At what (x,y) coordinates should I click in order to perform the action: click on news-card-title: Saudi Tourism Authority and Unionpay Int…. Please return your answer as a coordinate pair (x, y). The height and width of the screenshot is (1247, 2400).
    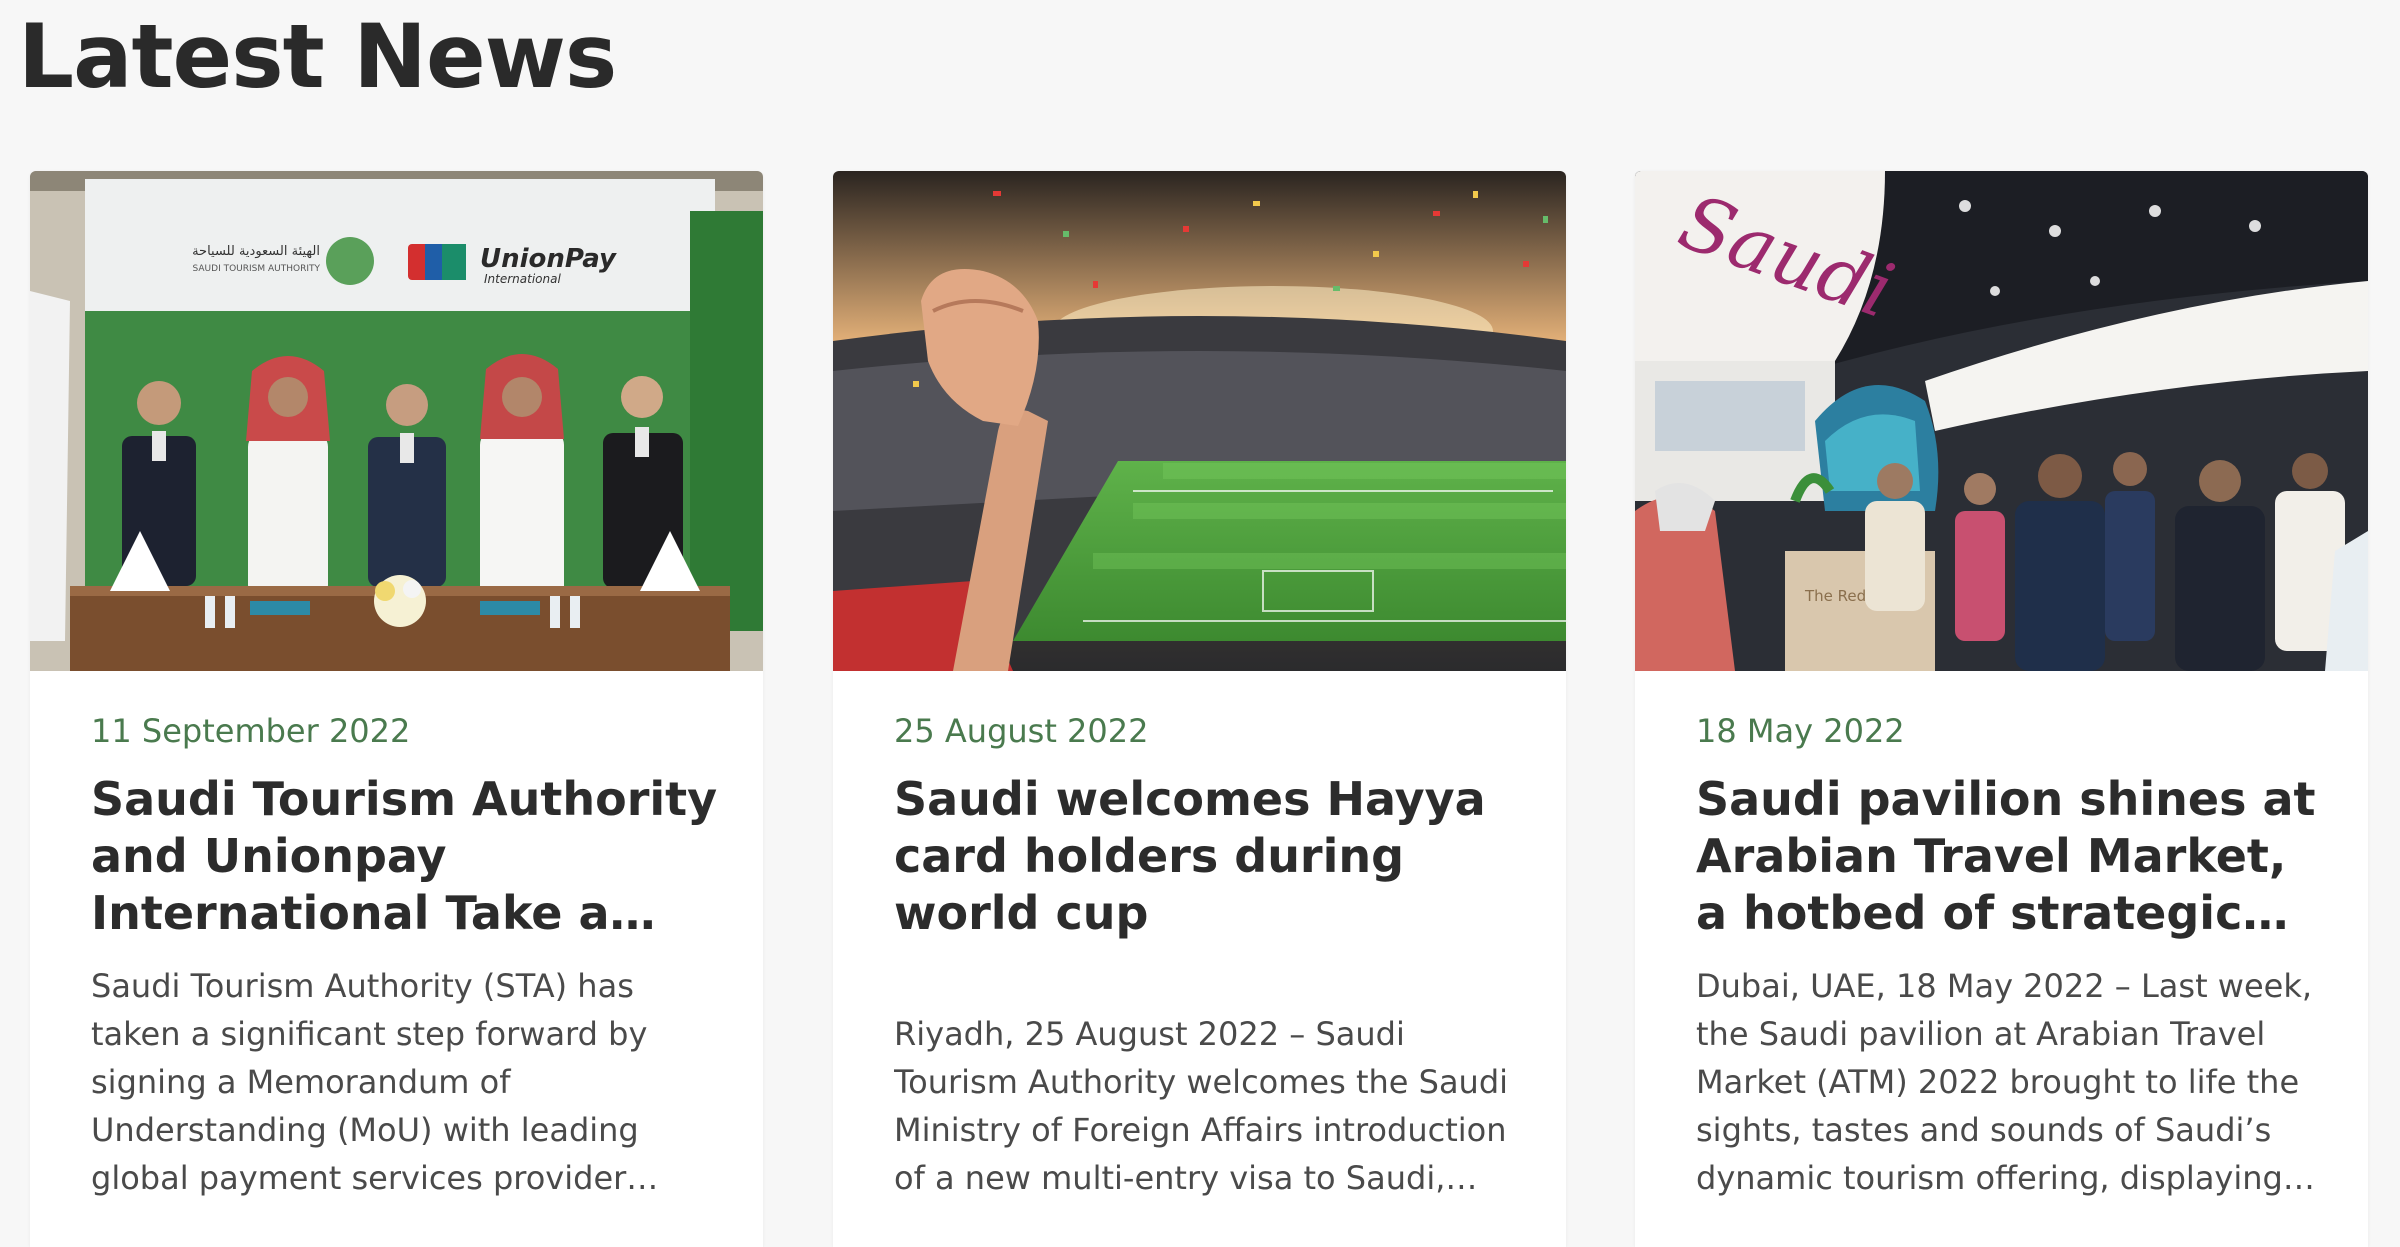
    Looking at the image, I should click on (406, 856).